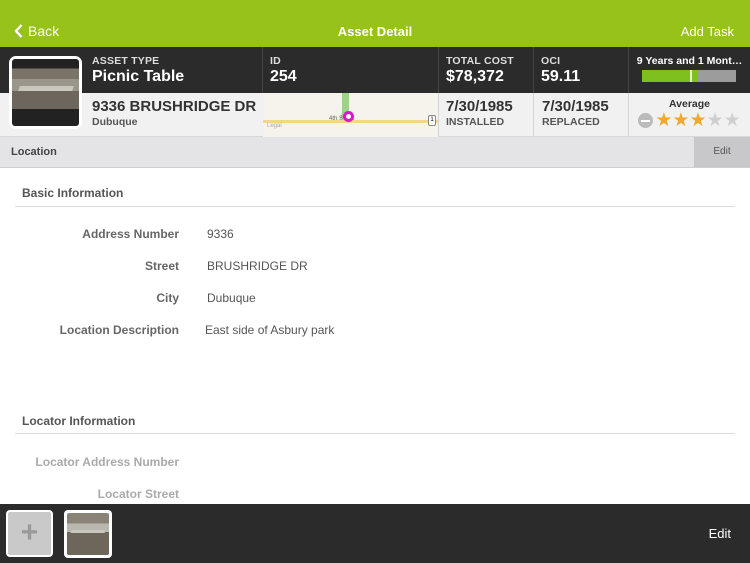  What do you see at coordinates (274, 126) in the screenshot?
I see `map-legal-link: Legal` at bounding box center [274, 126].